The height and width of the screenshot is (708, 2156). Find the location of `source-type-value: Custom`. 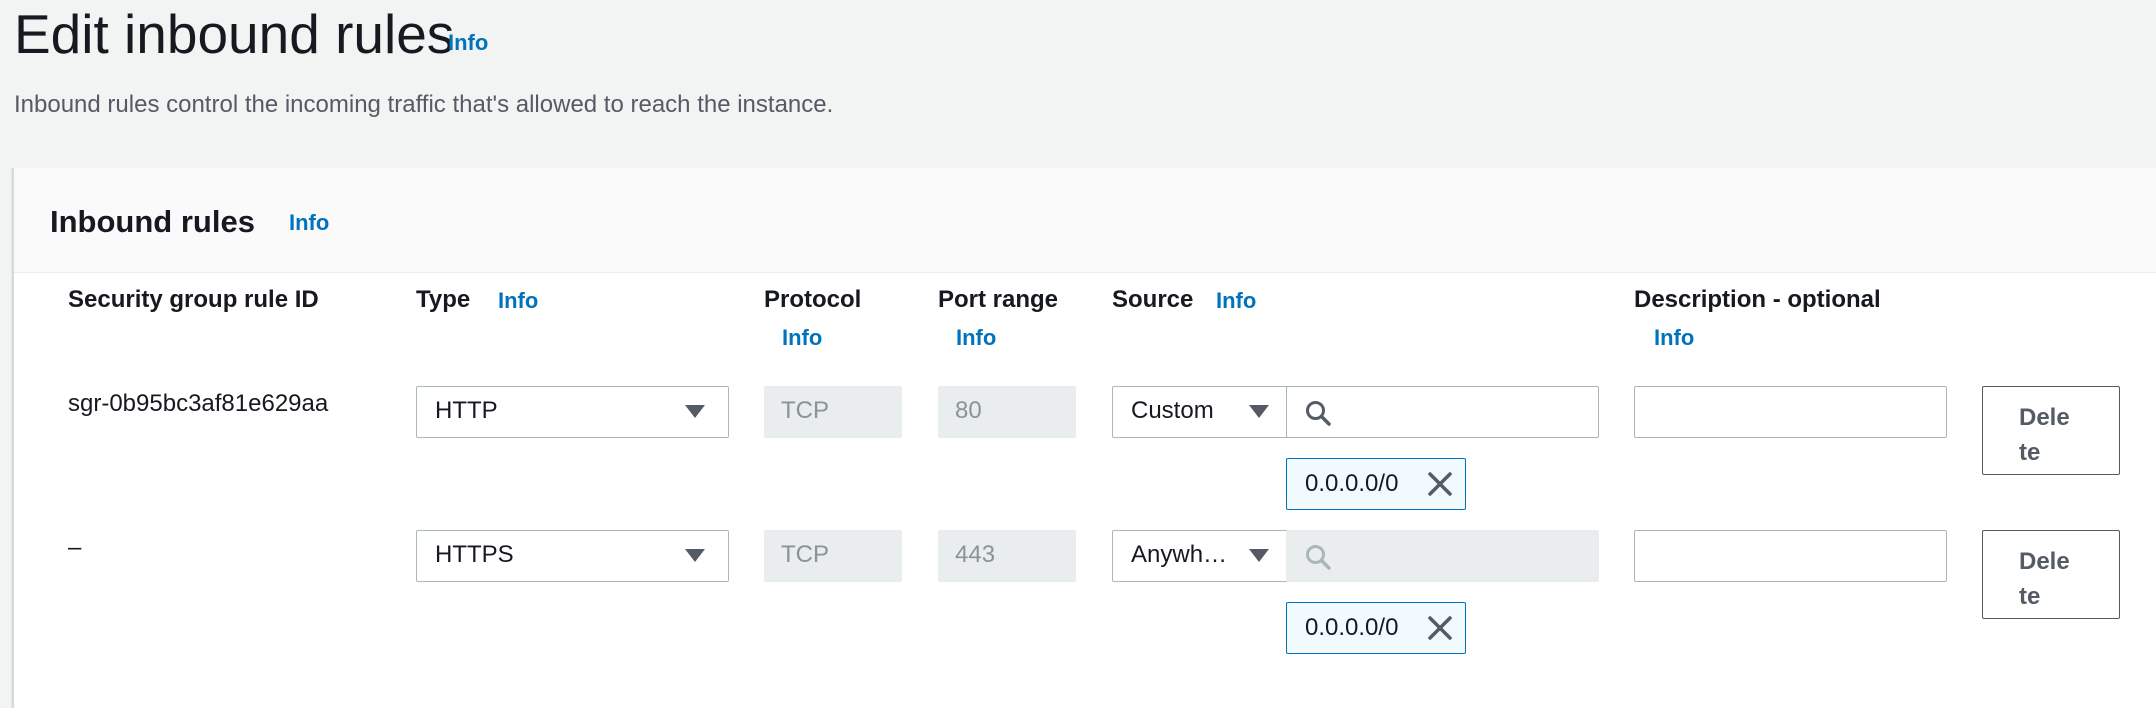

source-type-value: Custom is located at coordinates (1172, 410).